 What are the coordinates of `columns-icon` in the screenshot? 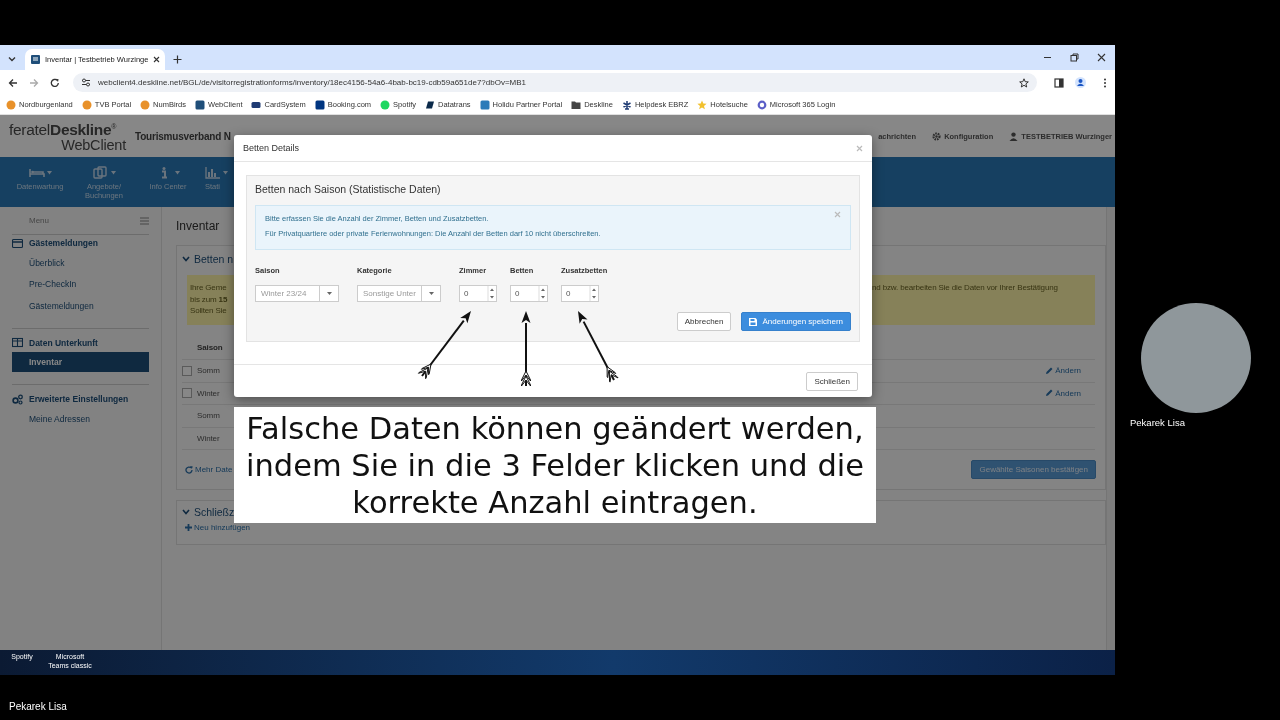 It's located at (17, 342).